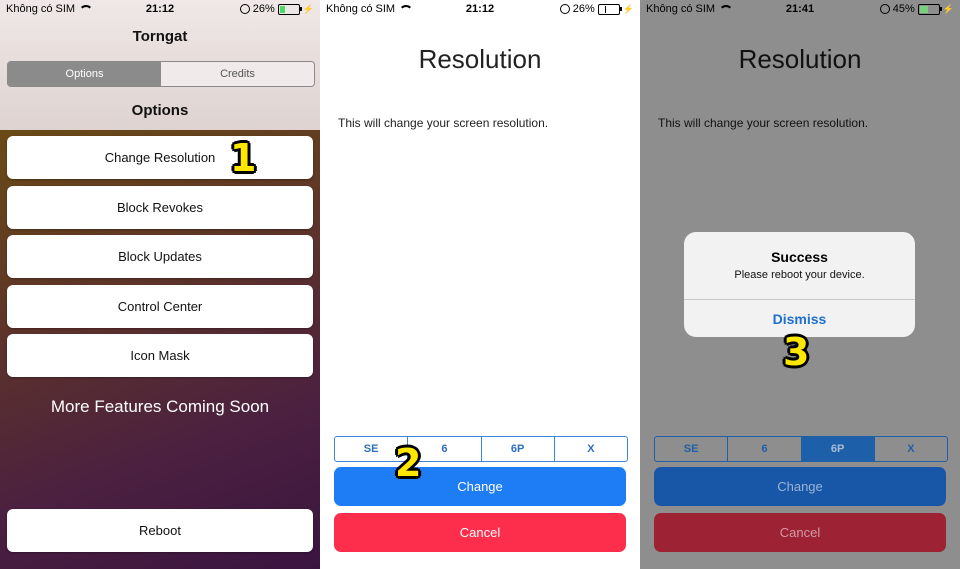  Describe the element at coordinates (160, 157) in the screenshot. I see `change-resolution-button: Change Resolution` at that location.